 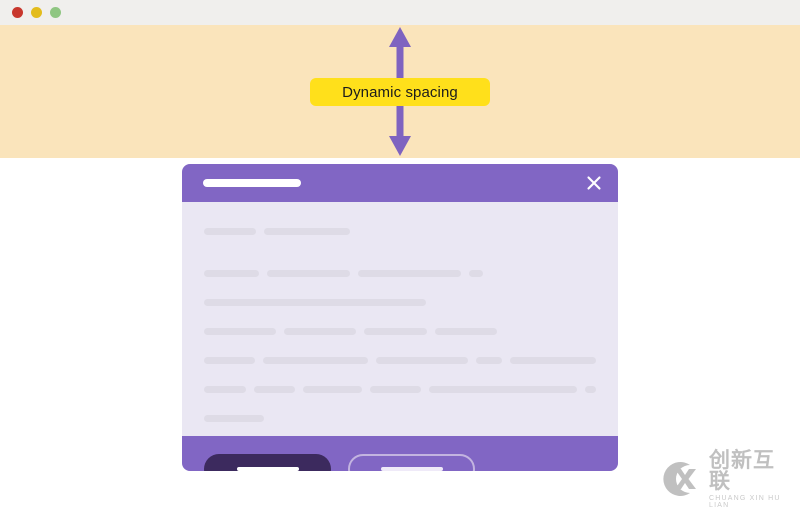 I want to click on close-icon, so click(x=594, y=183).